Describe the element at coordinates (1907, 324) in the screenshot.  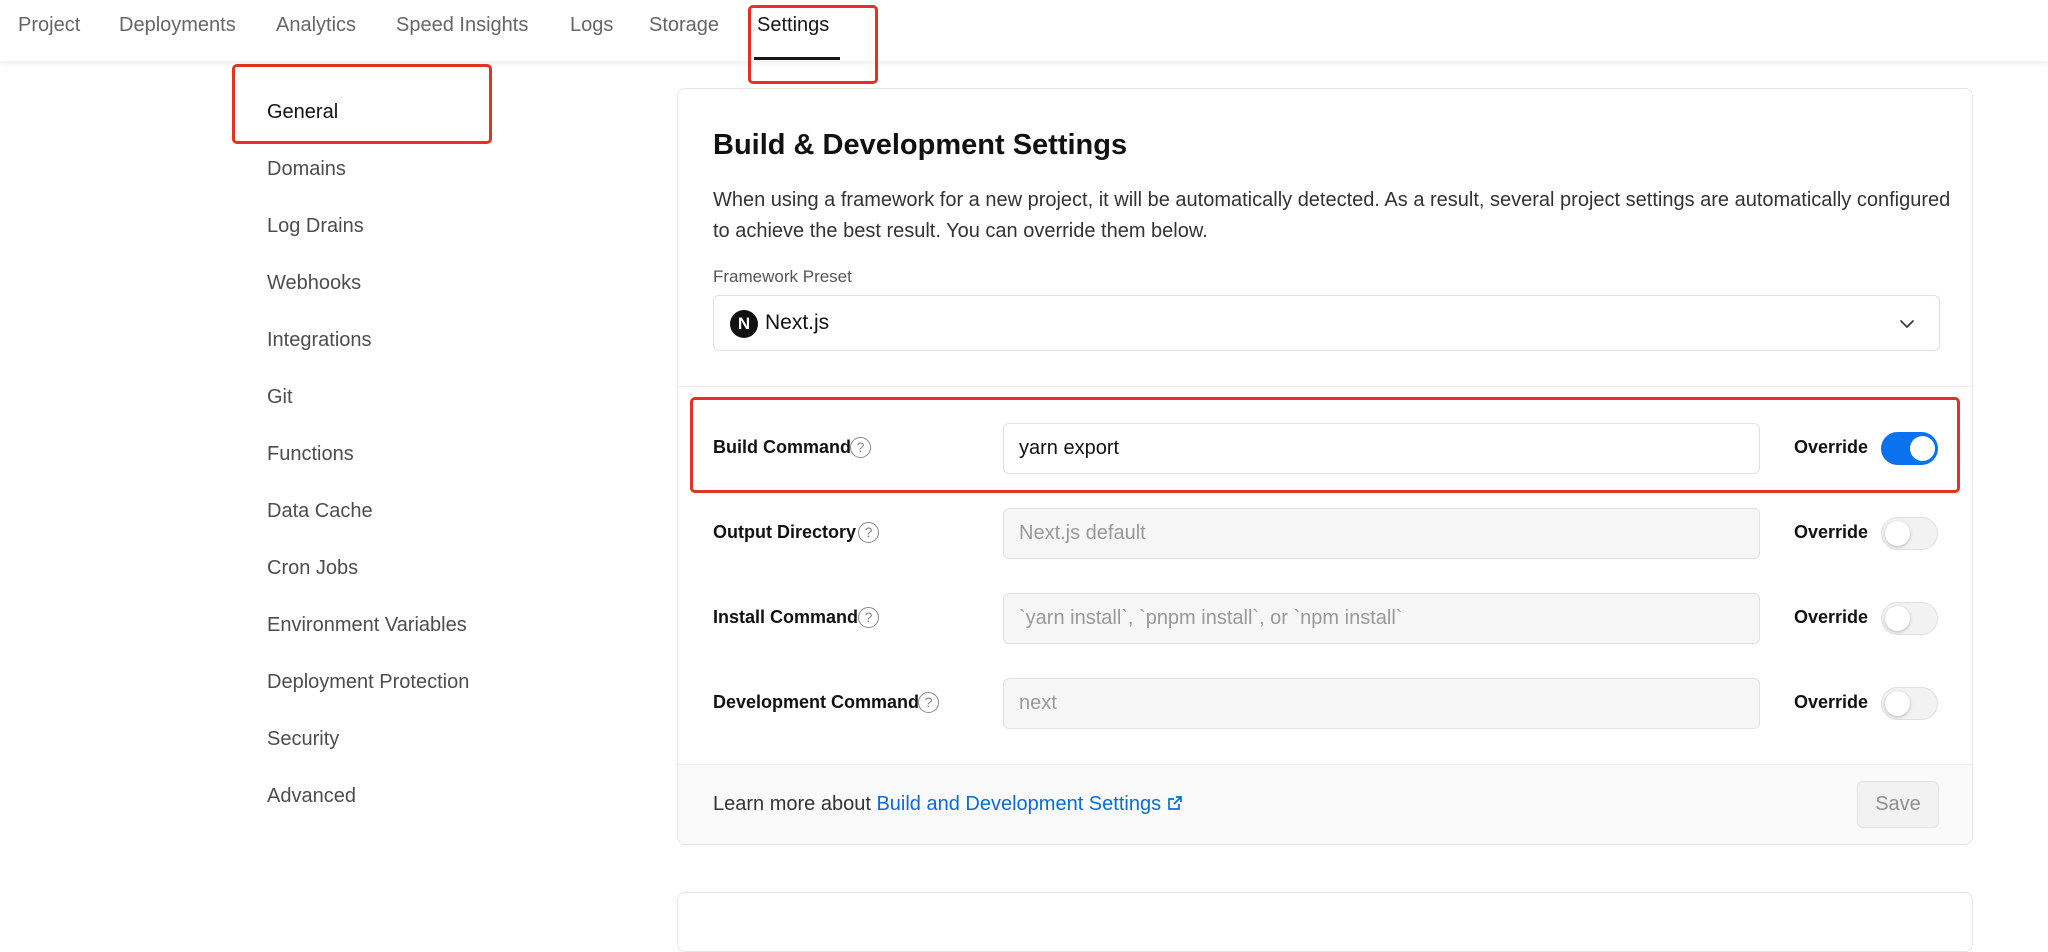
I see `chevron-down-icon` at that location.